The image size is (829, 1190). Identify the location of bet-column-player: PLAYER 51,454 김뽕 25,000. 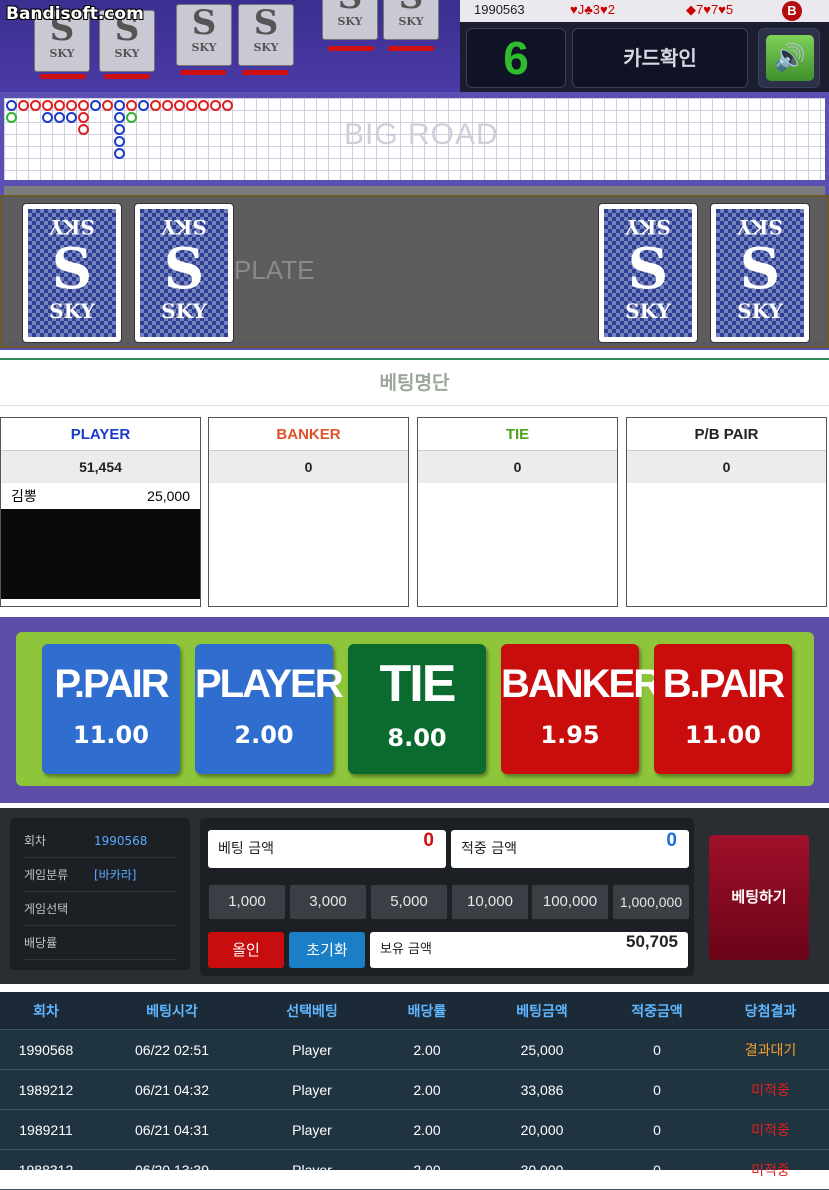
(100, 512).